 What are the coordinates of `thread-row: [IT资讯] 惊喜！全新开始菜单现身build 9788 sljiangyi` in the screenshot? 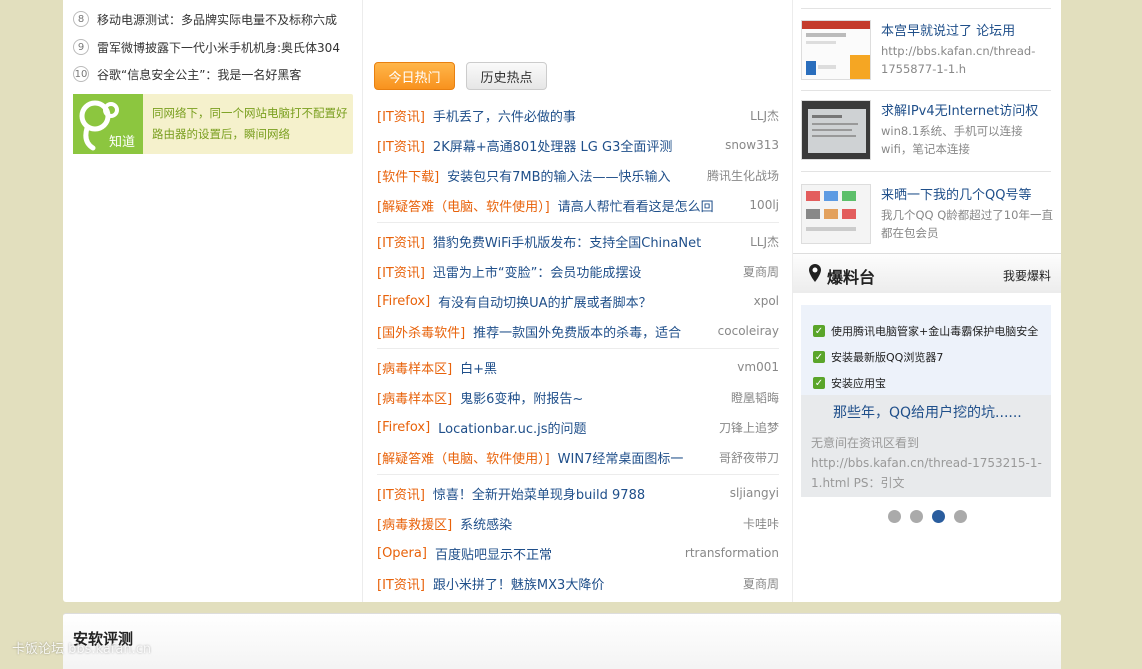 It's located at (578, 493).